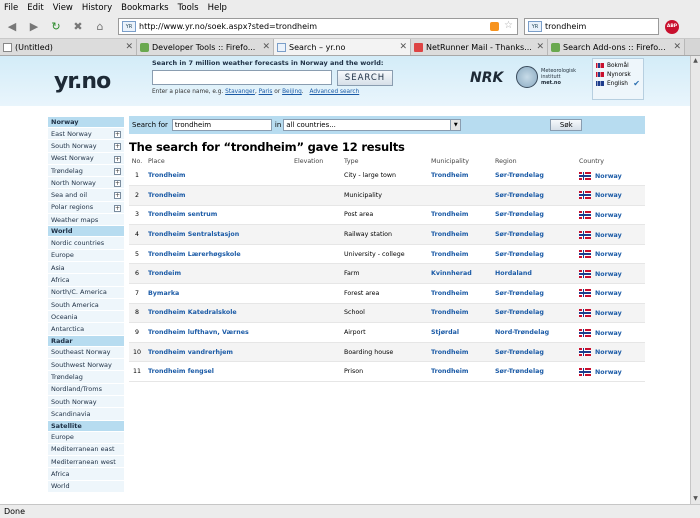 This screenshot has height=518, width=700. What do you see at coordinates (11, 8) in the screenshot?
I see `menu-file: File` at bounding box center [11, 8].